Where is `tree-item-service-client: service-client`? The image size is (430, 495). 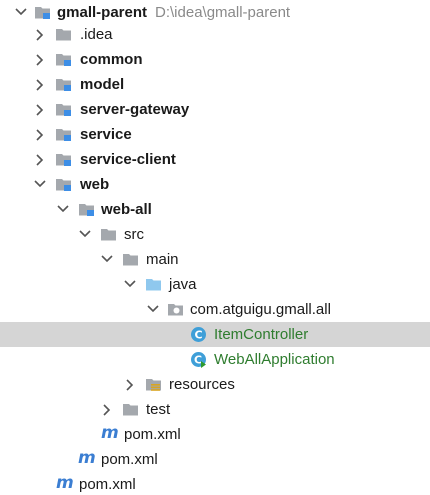
tree-item-service-client: service-client is located at coordinates (215, 159).